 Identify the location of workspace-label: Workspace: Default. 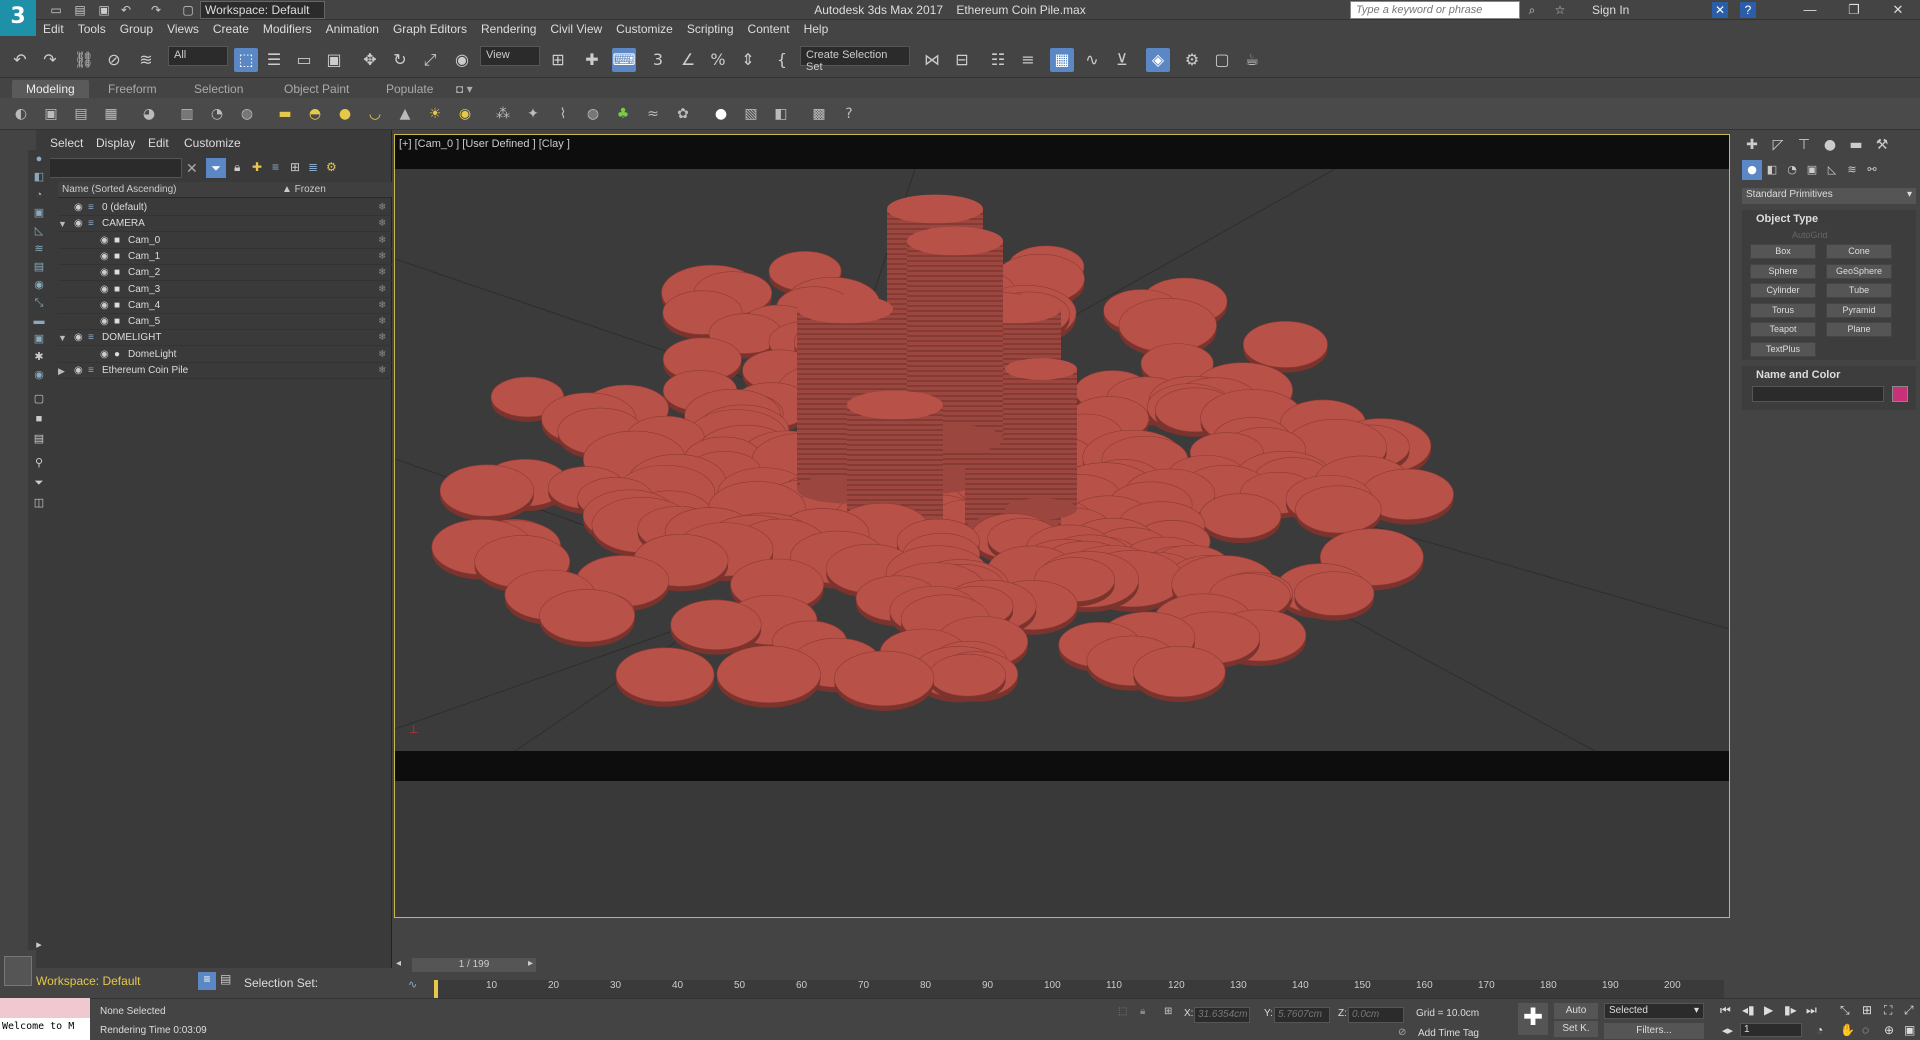
(111, 982).